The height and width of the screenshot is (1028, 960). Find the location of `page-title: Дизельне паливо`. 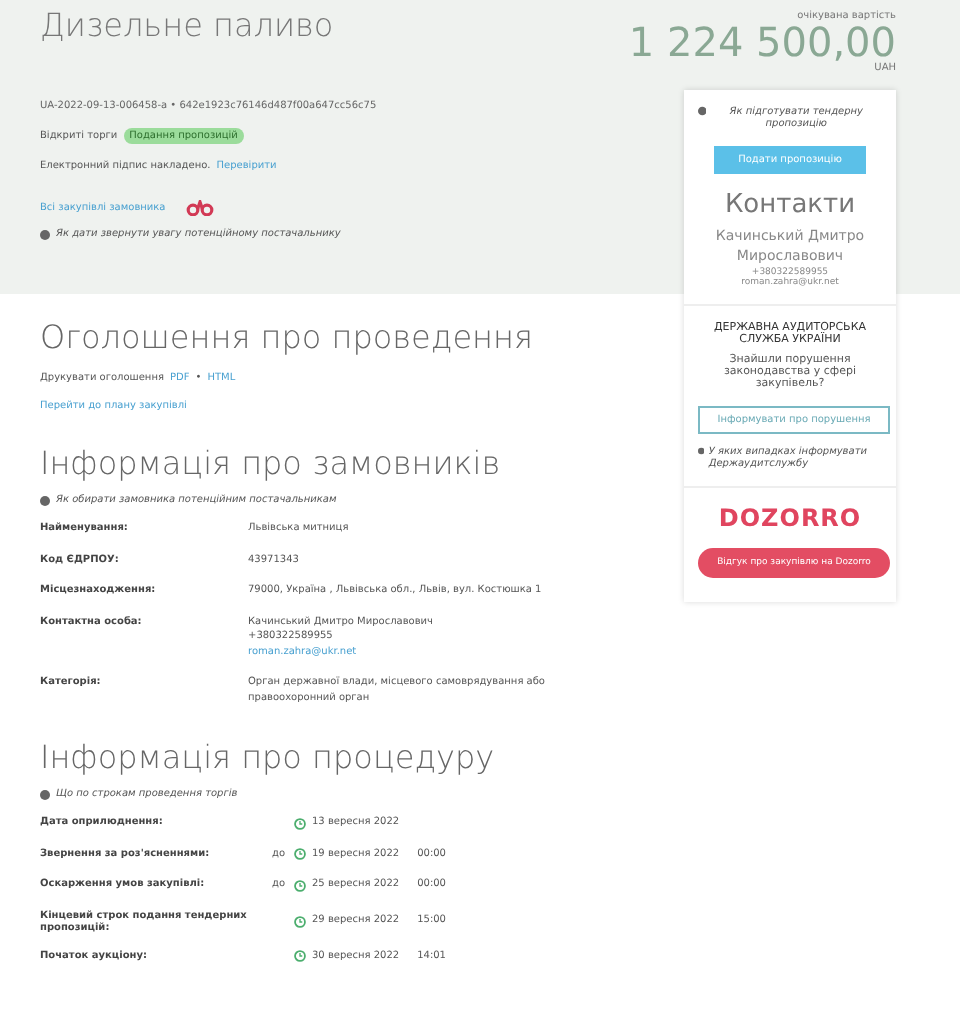

page-title: Дизельне паливо is located at coordinates (188, 25).